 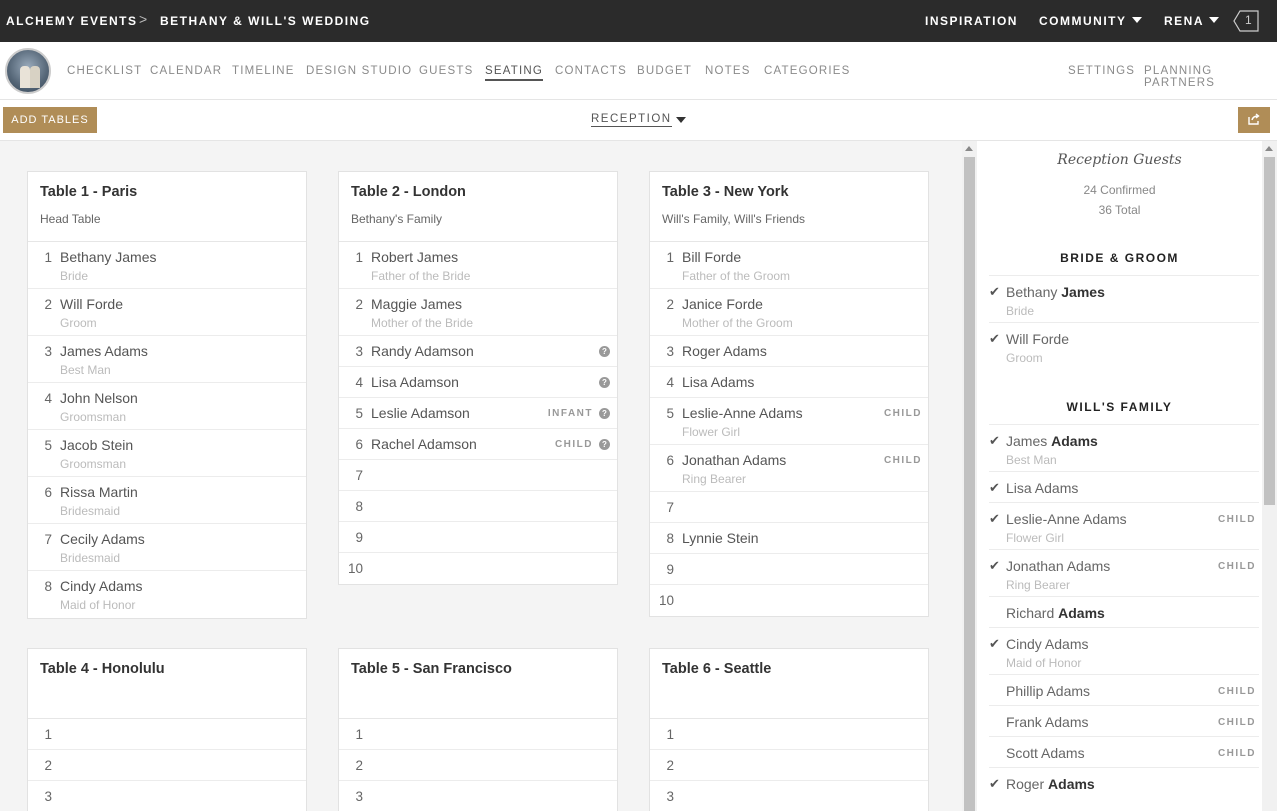 I want to click on seat-guest-name: Janice Forde, so click(x=722, y=304).